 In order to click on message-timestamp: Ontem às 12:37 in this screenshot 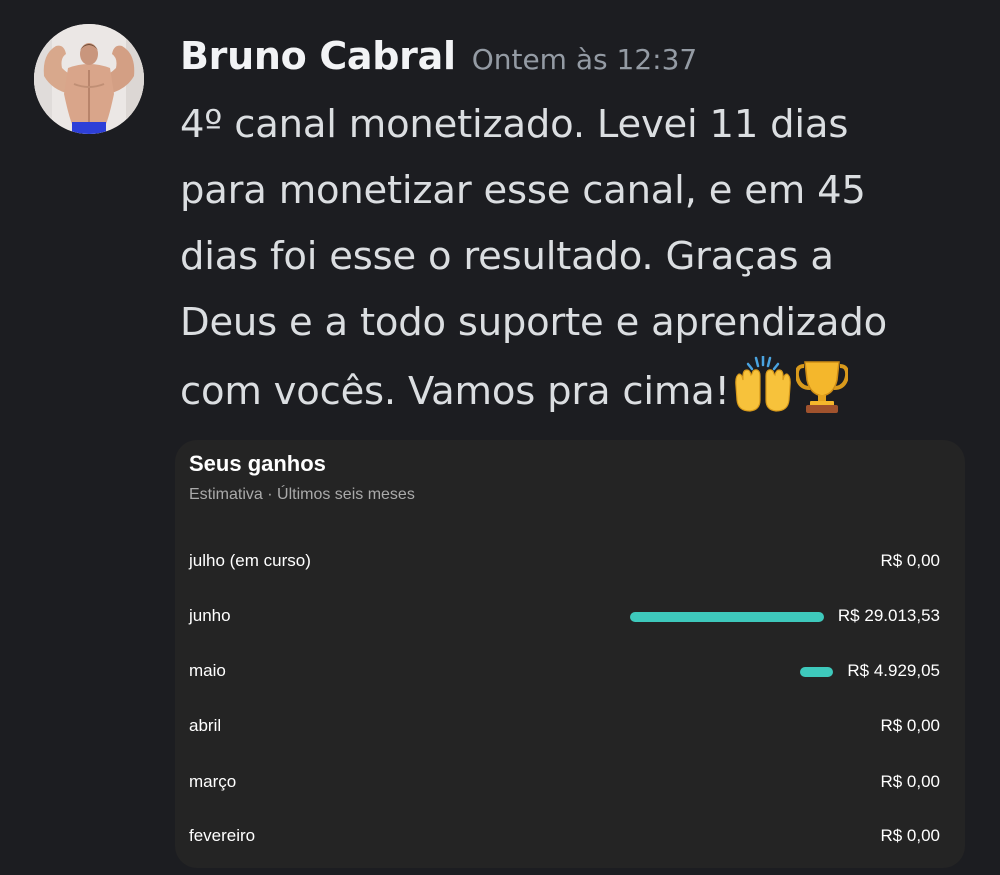, I will do `click(585, 59)`.